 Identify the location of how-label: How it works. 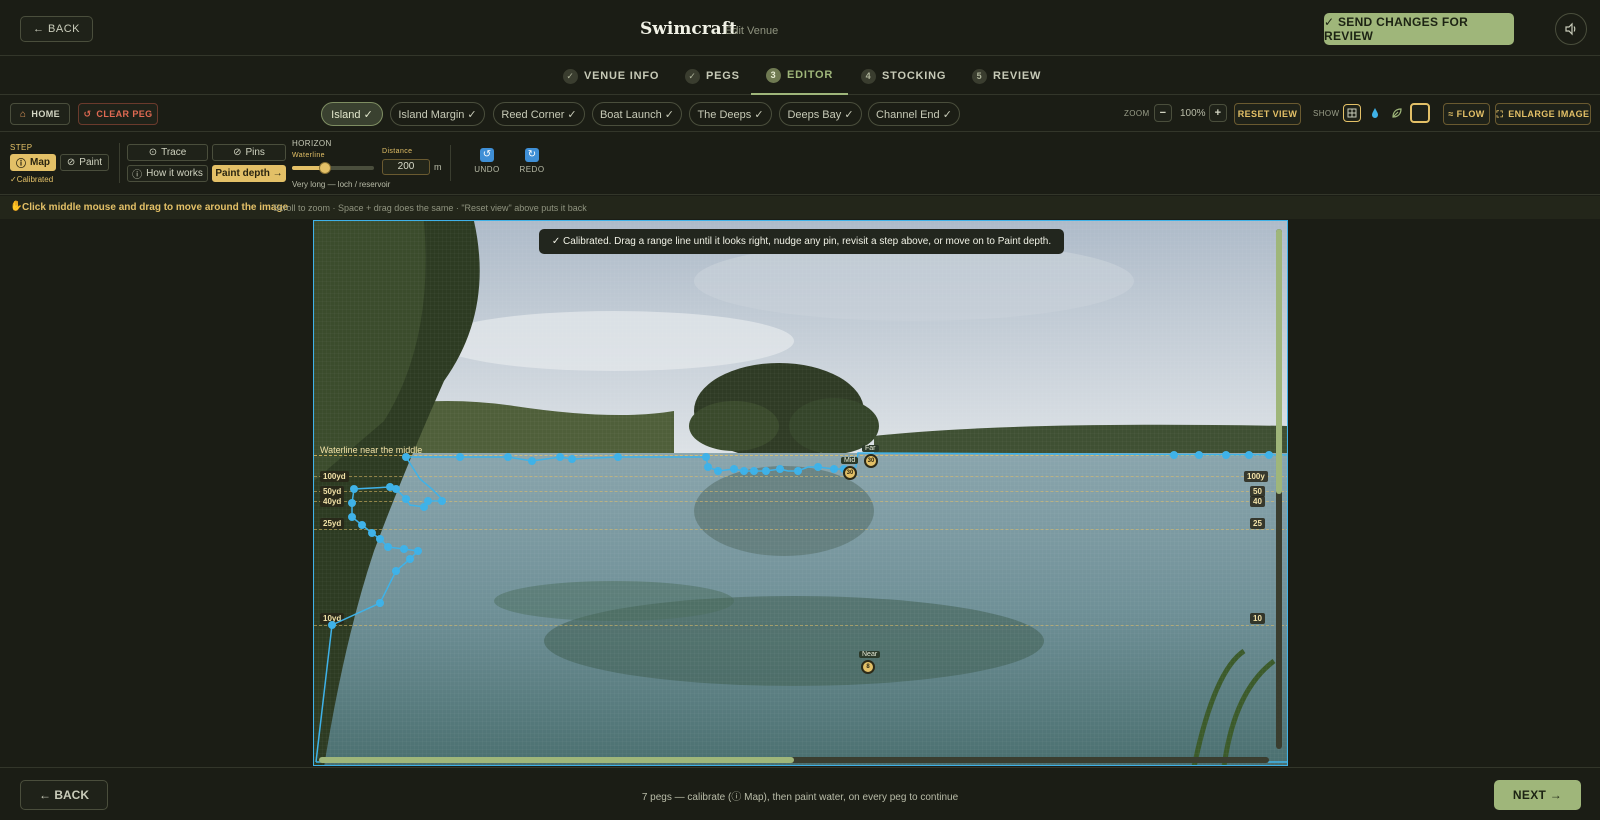
(174, 173).